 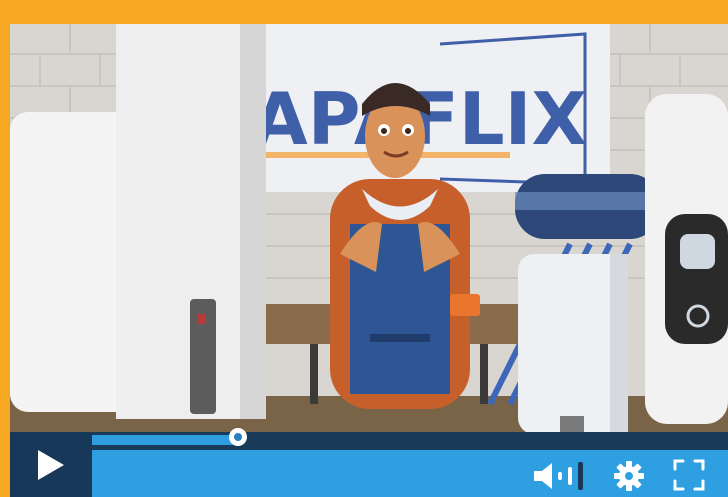 What do you see at coordinates (629, 476) in the screenshot?
I see `gear-icon` at bounding box center [629, 476].